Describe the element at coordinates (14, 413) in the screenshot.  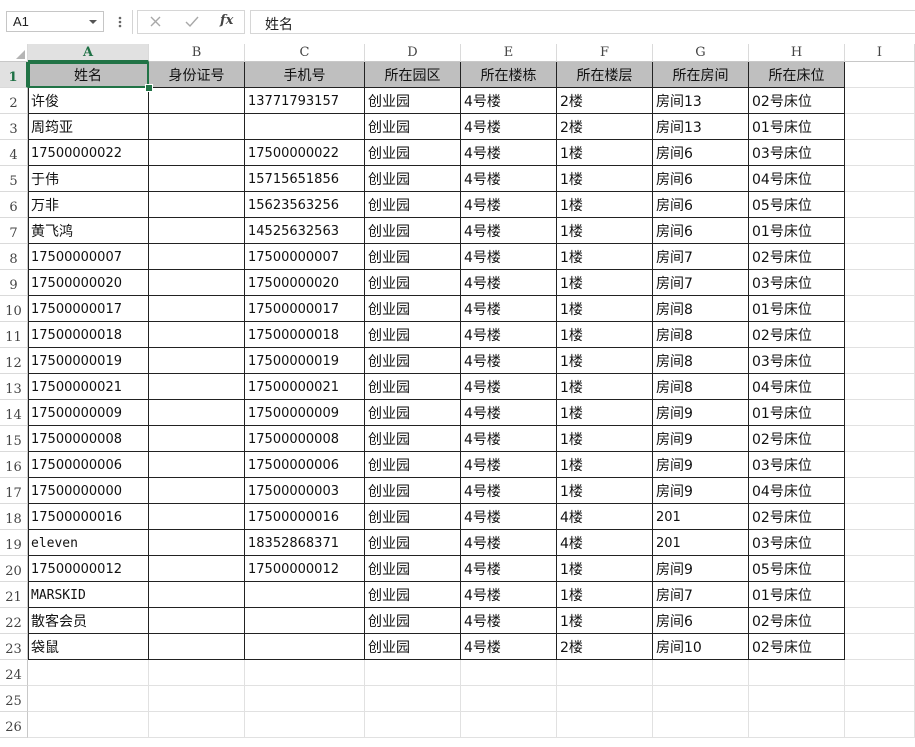
I see `row-header-14: 14` at that location.